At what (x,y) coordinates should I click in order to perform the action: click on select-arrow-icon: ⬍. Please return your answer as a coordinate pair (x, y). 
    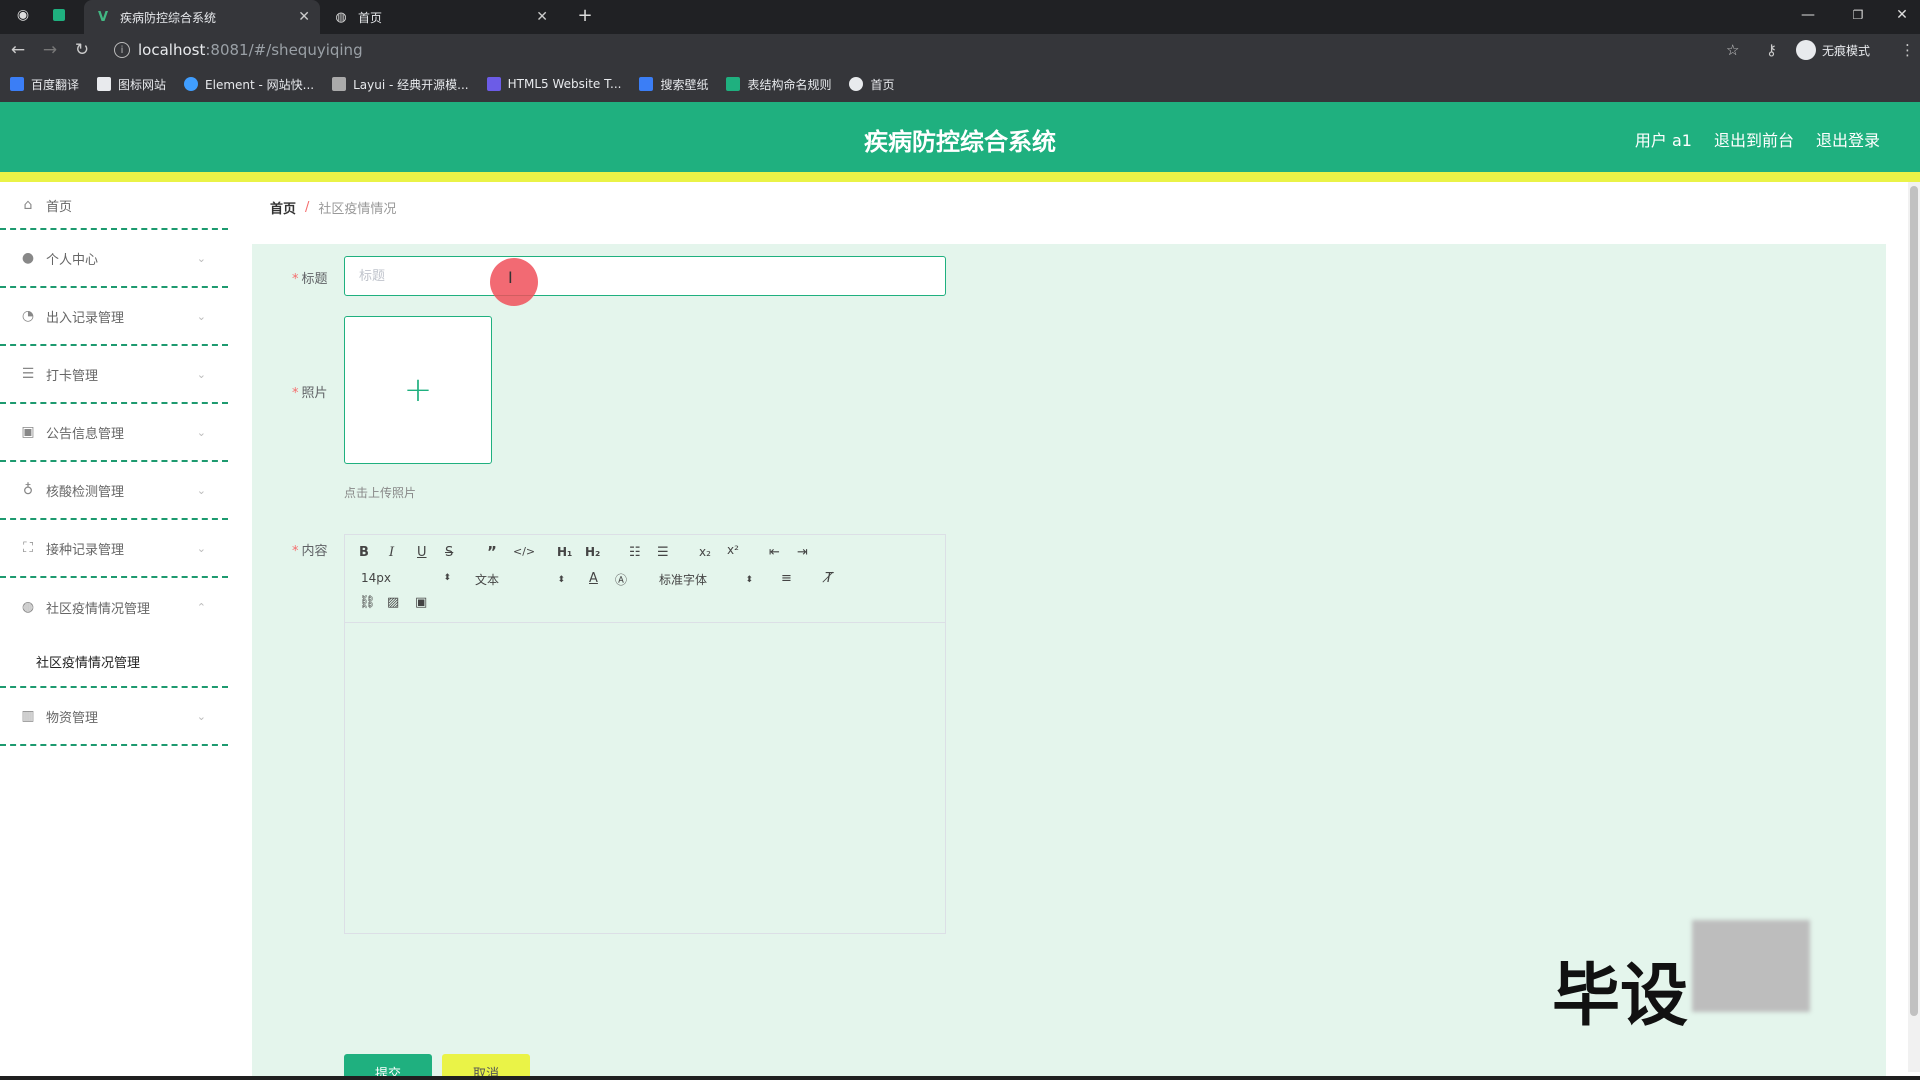
    Looking at the image, I should click on (447, 578).